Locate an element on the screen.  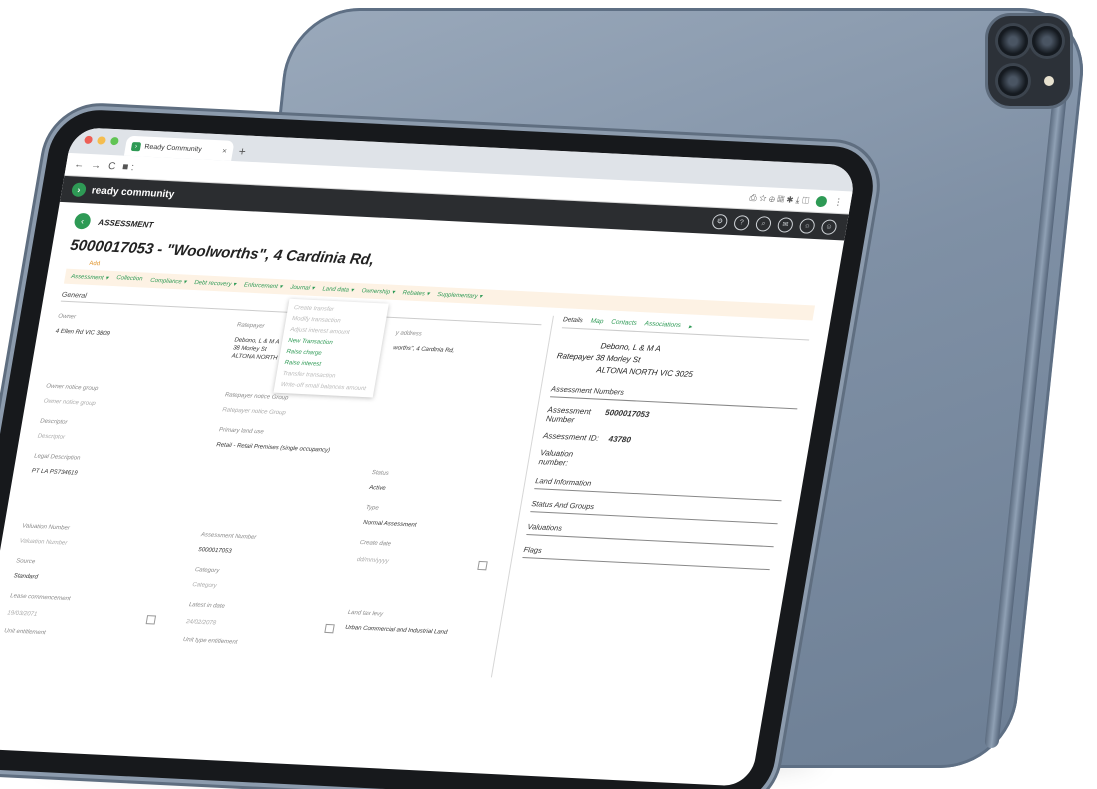
window-controls is located at coordinates (101, 140).